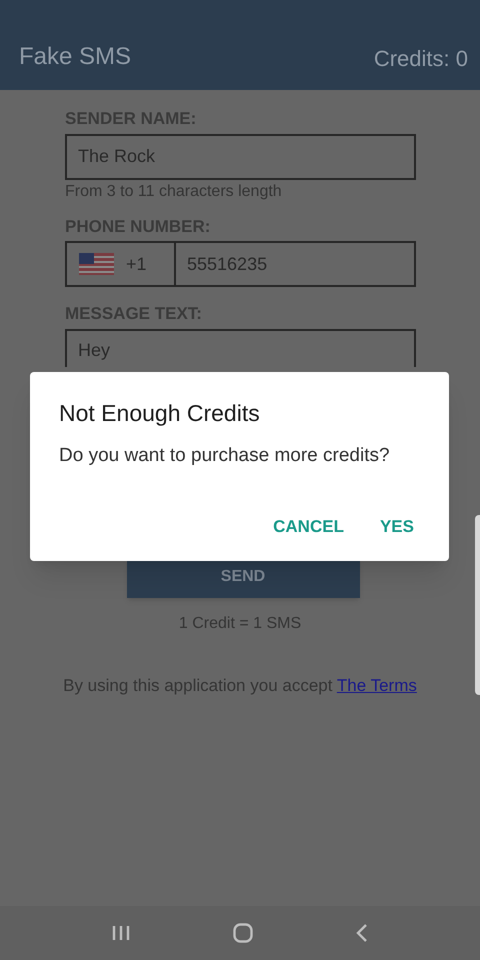 This screenshot has width=480, height=960. I want to click on cancel-button: CANCEL, so click(308, 526).